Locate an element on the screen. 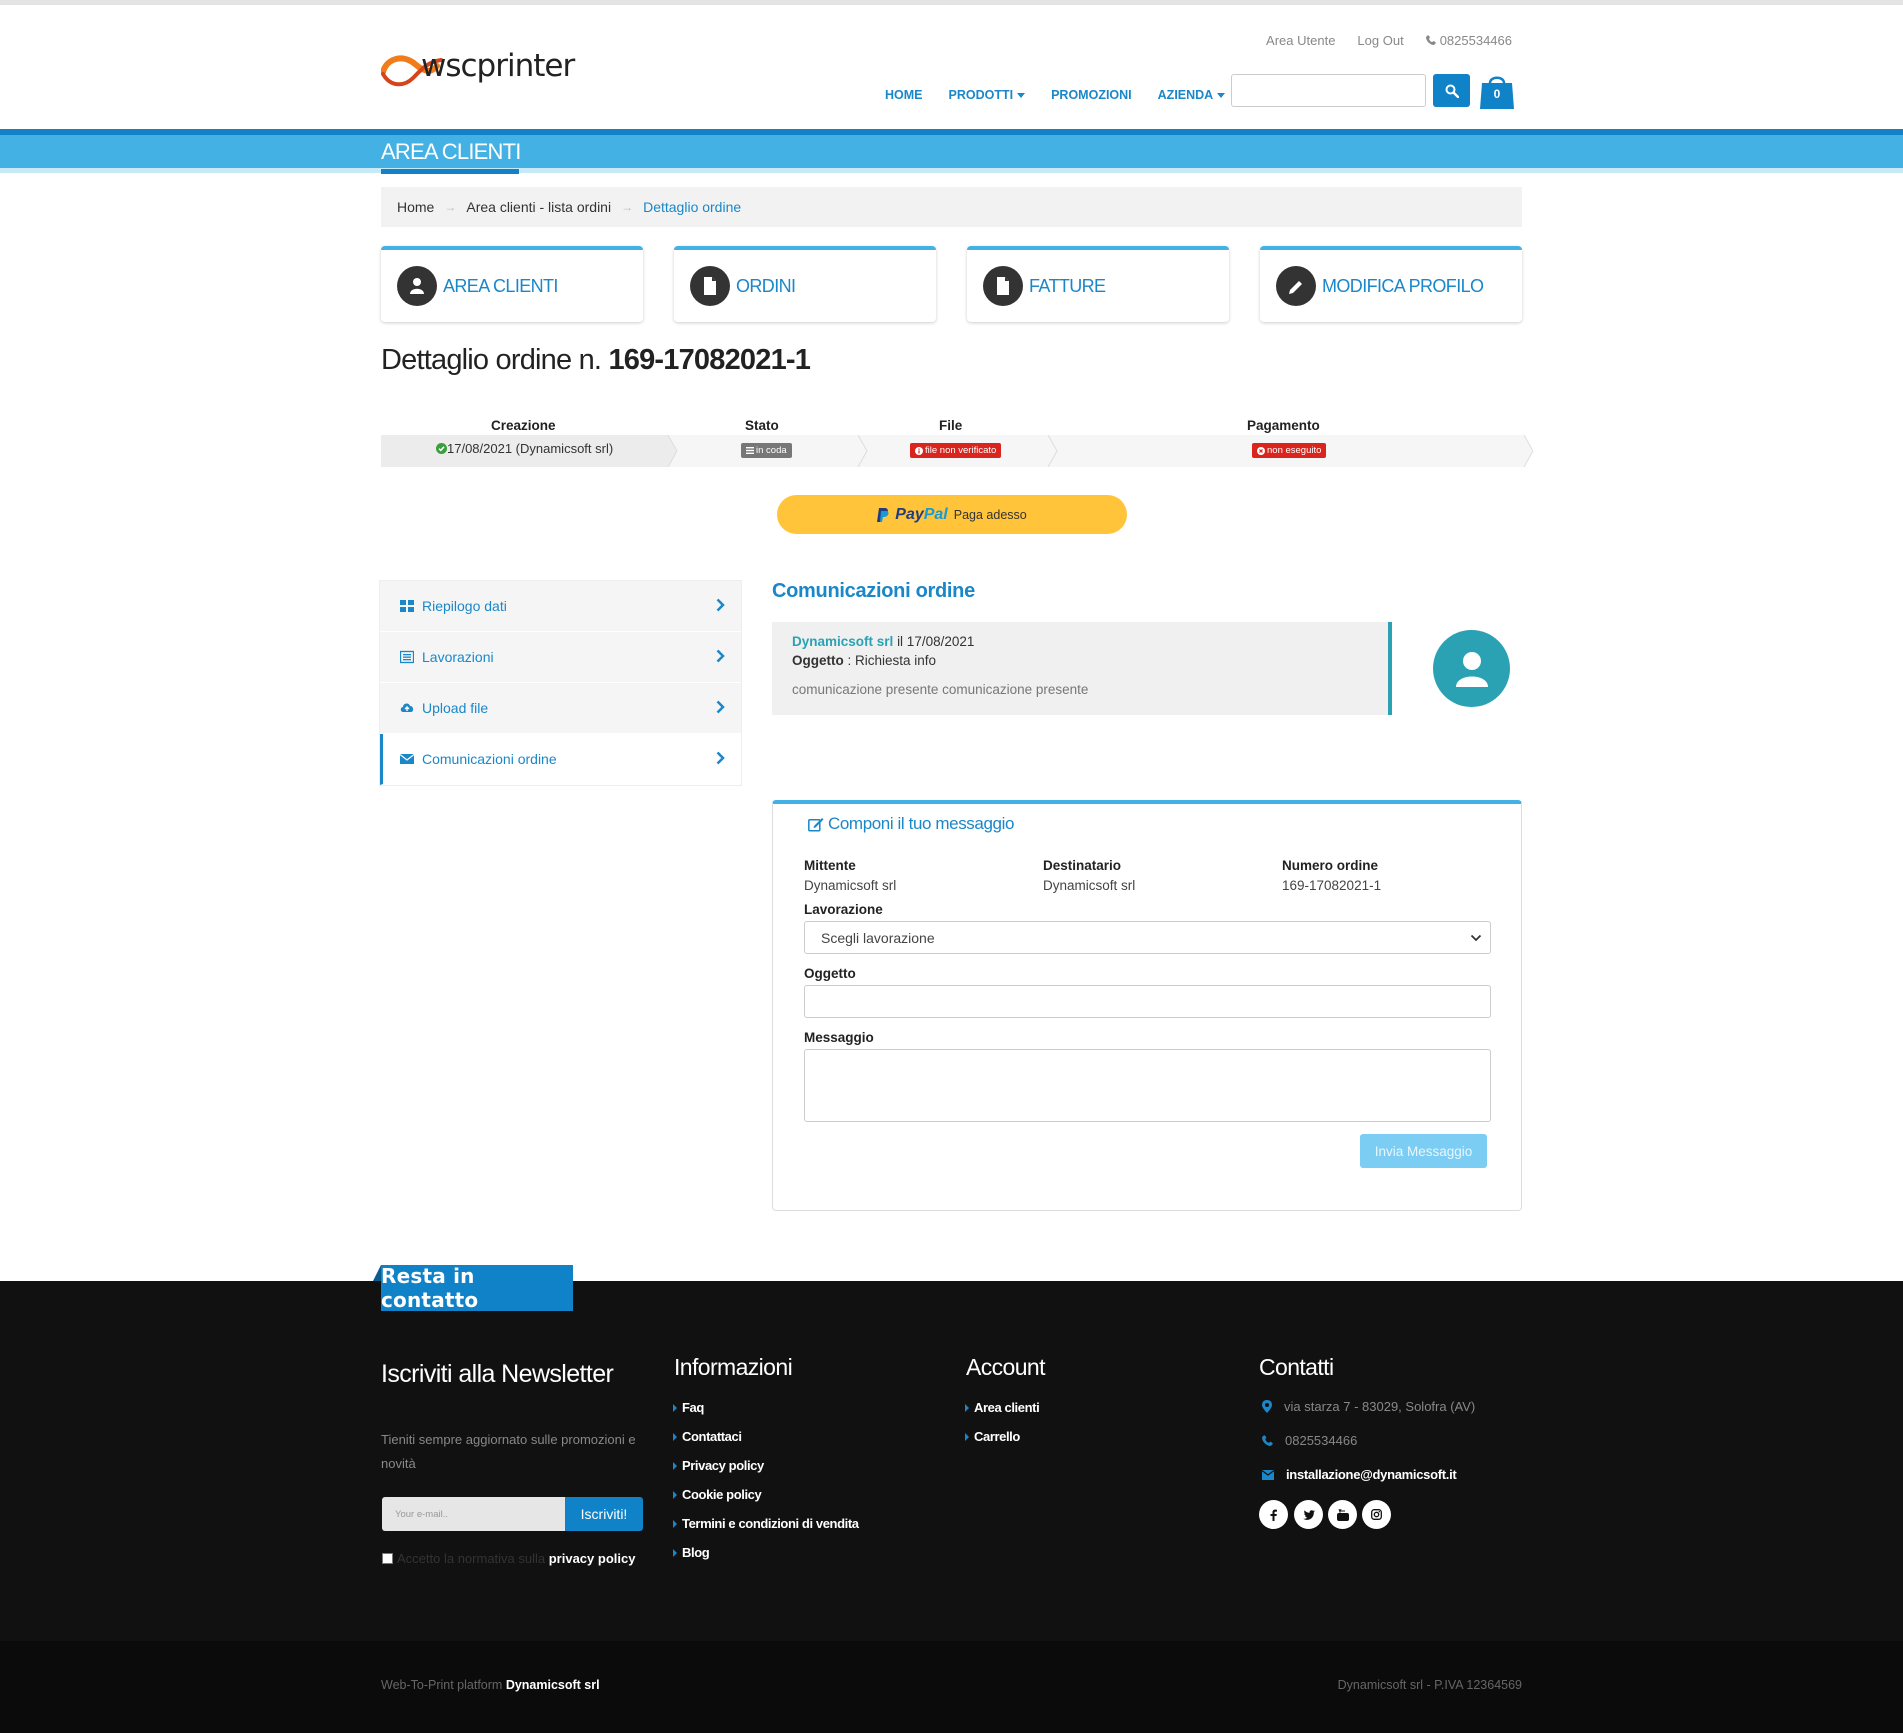 The height and width of the screenshot is (1733, 1903). contact-phone-text: 0825534466 is located at coordinates (1321, 1440).